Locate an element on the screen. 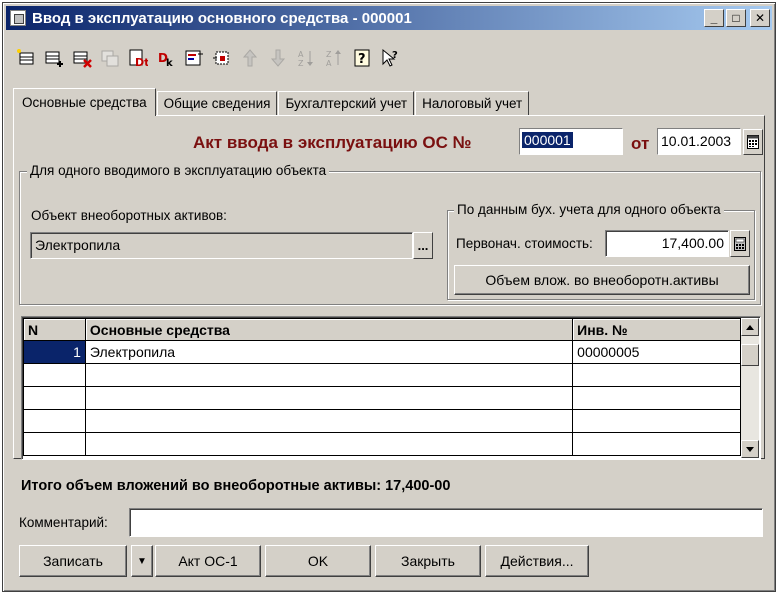  act-os1-button: Акт ОС-1 is located at coordinates (208, 561).